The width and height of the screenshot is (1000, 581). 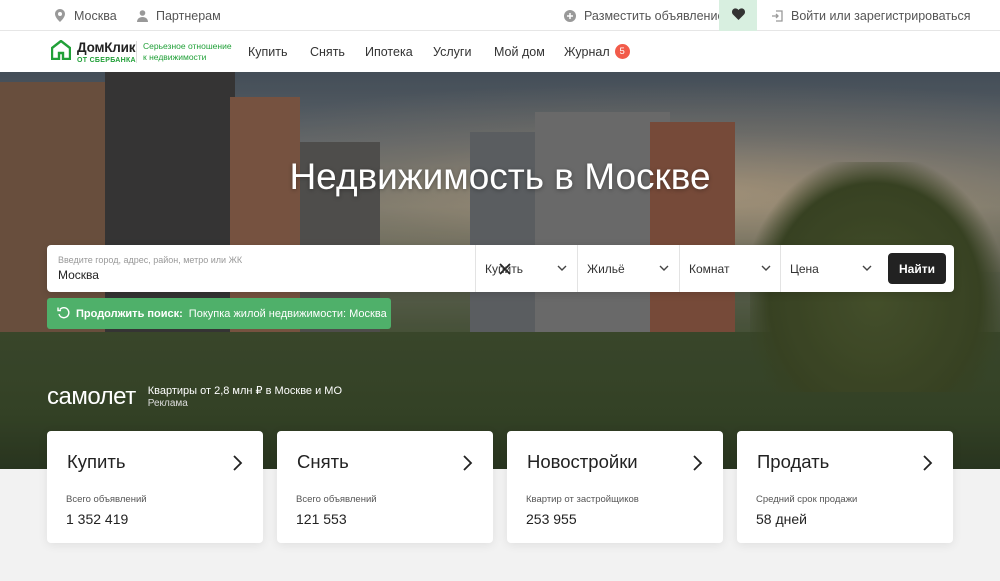 I want to click on card-title: Снять, so click(x=323, y=461).